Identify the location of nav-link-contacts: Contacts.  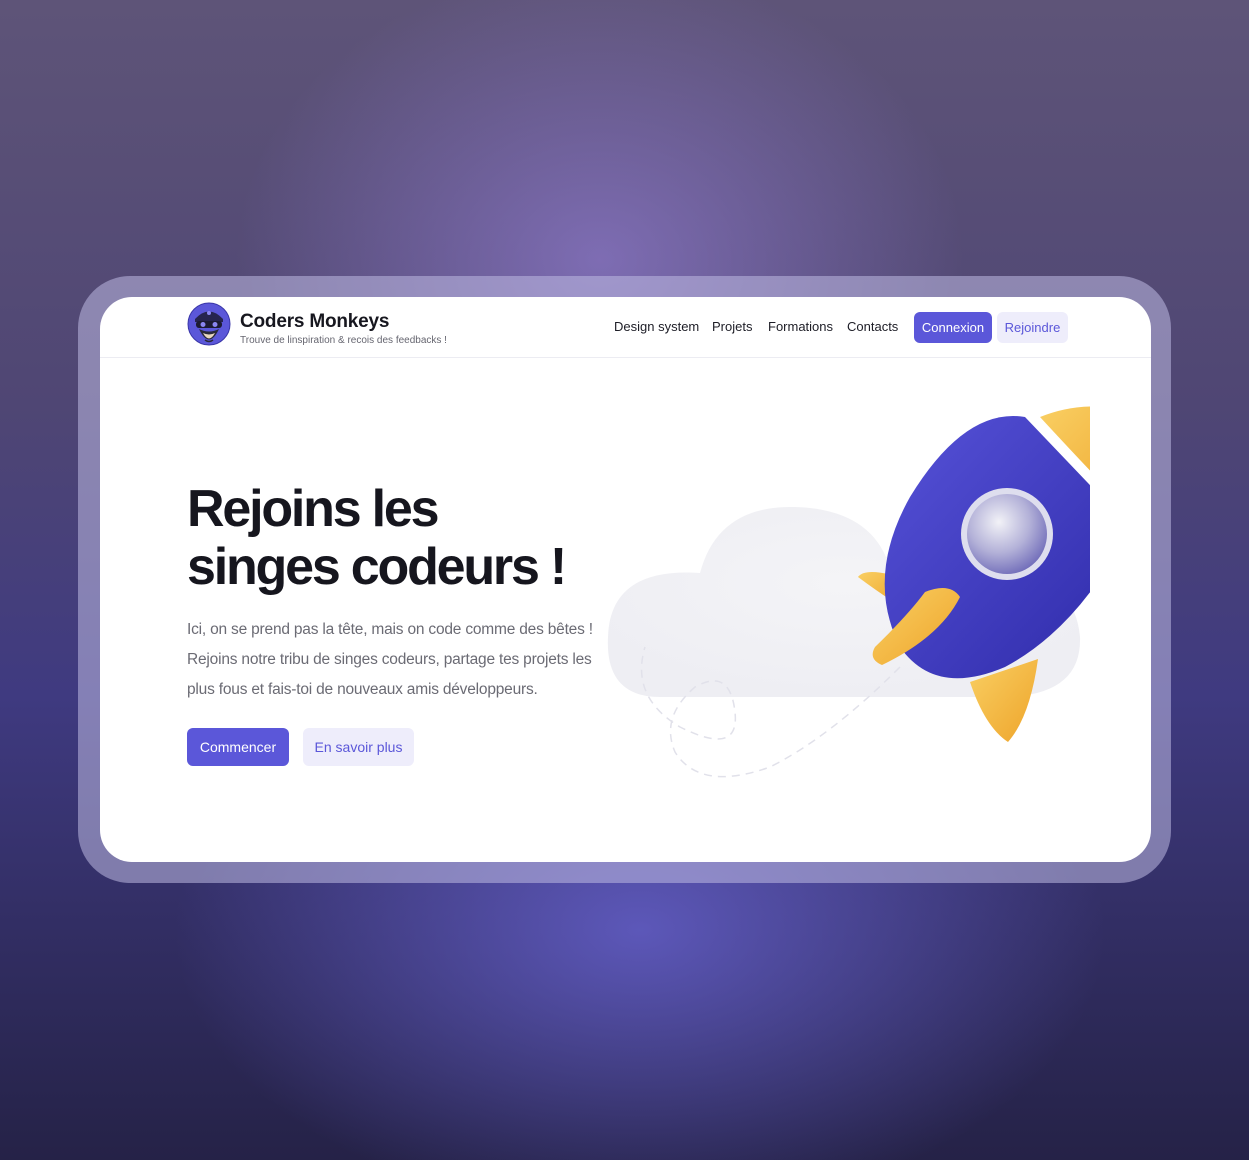
(872, 326).